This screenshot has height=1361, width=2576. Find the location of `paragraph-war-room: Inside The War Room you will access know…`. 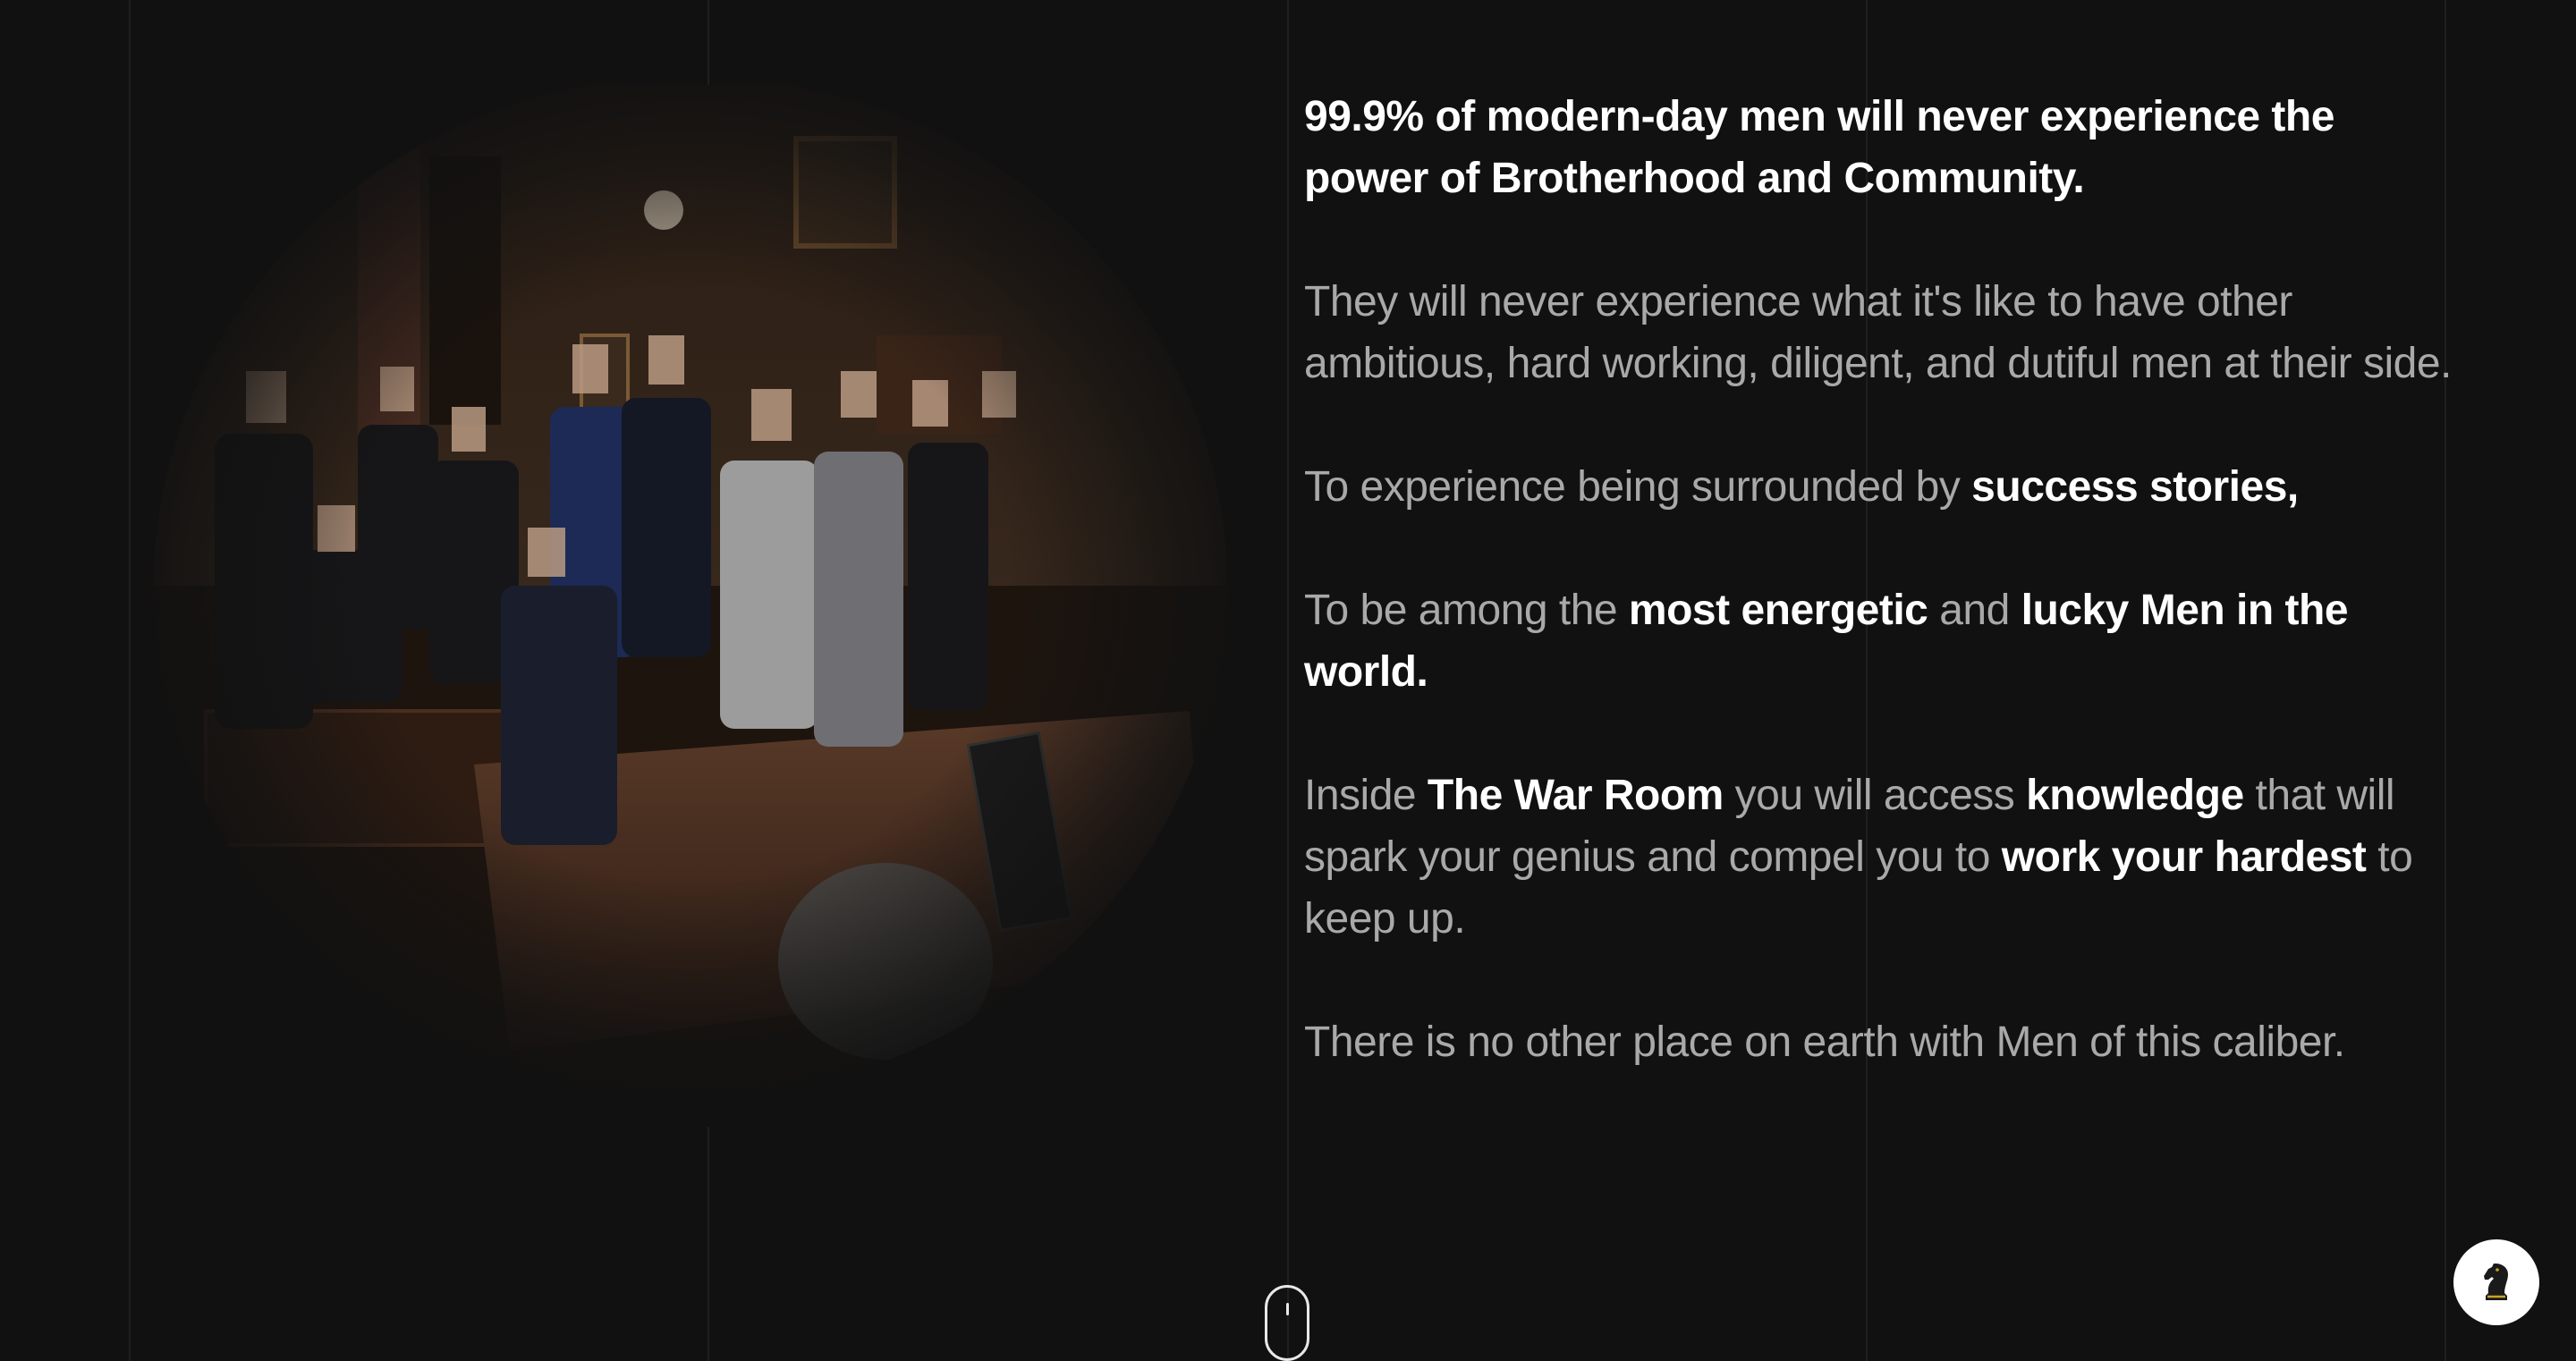

paragraph-war-room: Inside The War Room you will access know… is located at coordinates (1881, 857).